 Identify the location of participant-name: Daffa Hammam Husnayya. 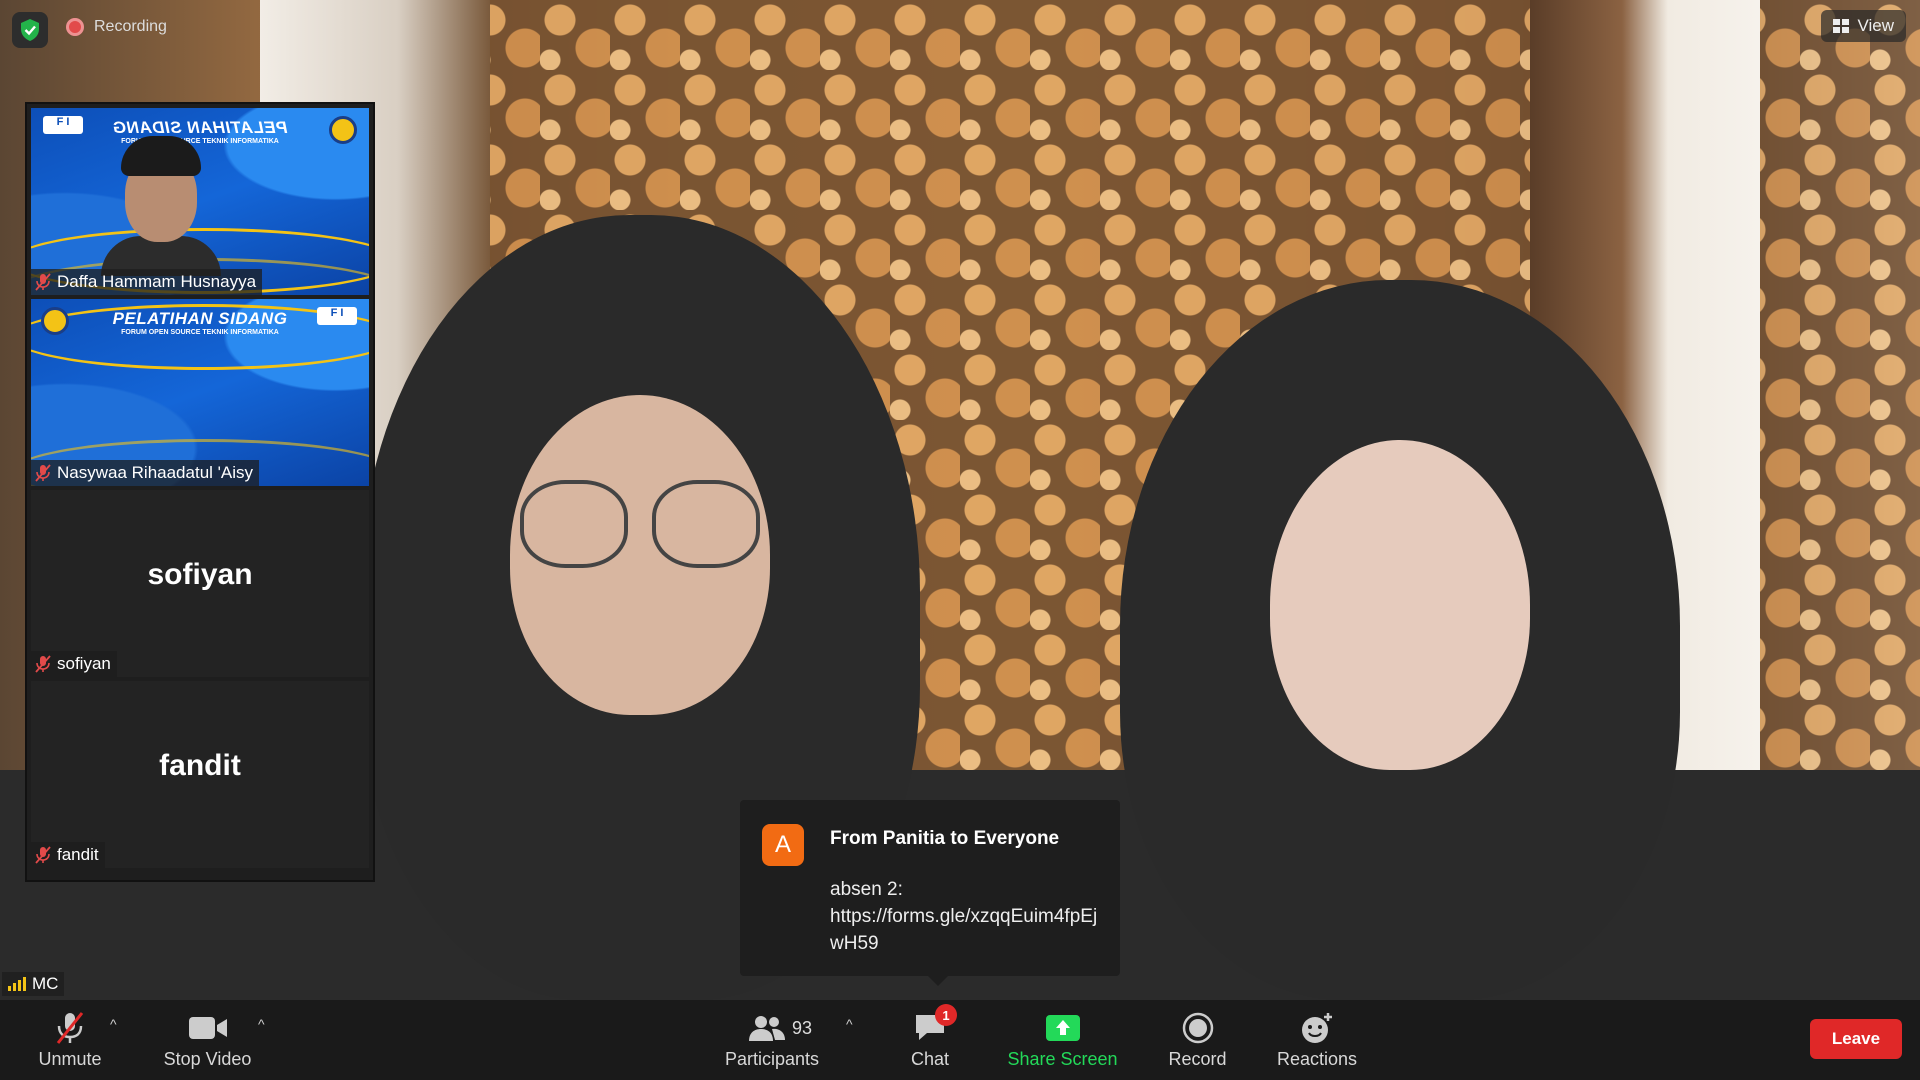
(157, 281).